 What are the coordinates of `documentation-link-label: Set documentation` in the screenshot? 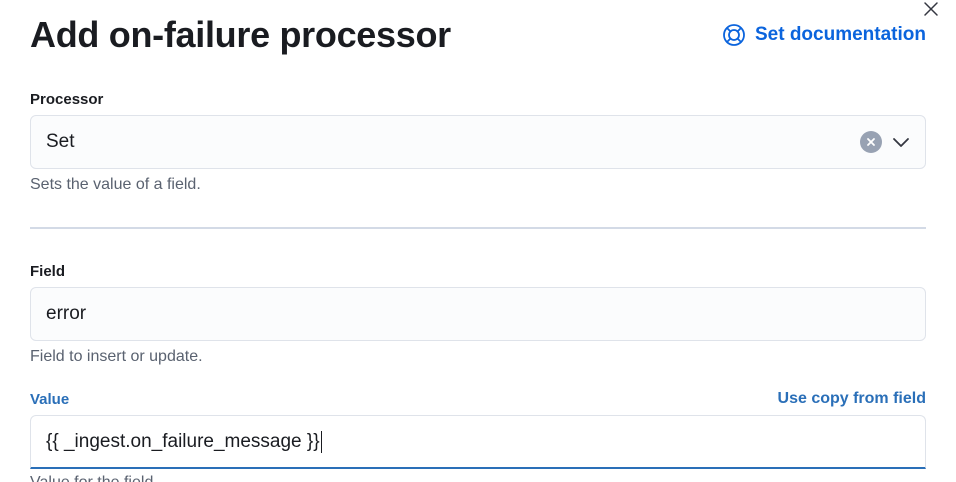 It's located at (840, 34).